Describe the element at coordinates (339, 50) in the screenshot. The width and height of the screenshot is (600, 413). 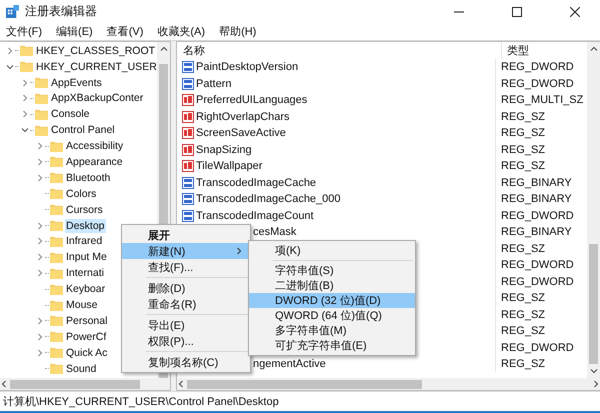
I see `column-header: 名称` at that location.